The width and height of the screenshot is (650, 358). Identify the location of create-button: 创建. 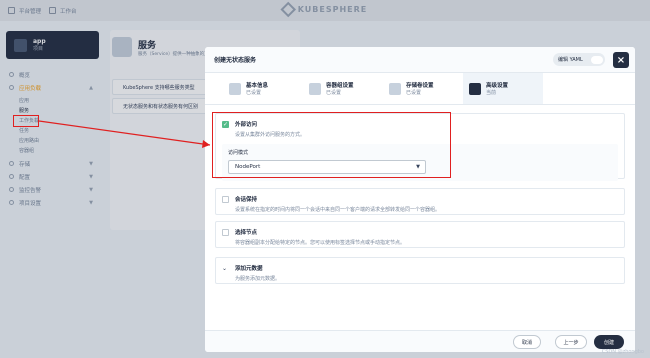
(609, 342).